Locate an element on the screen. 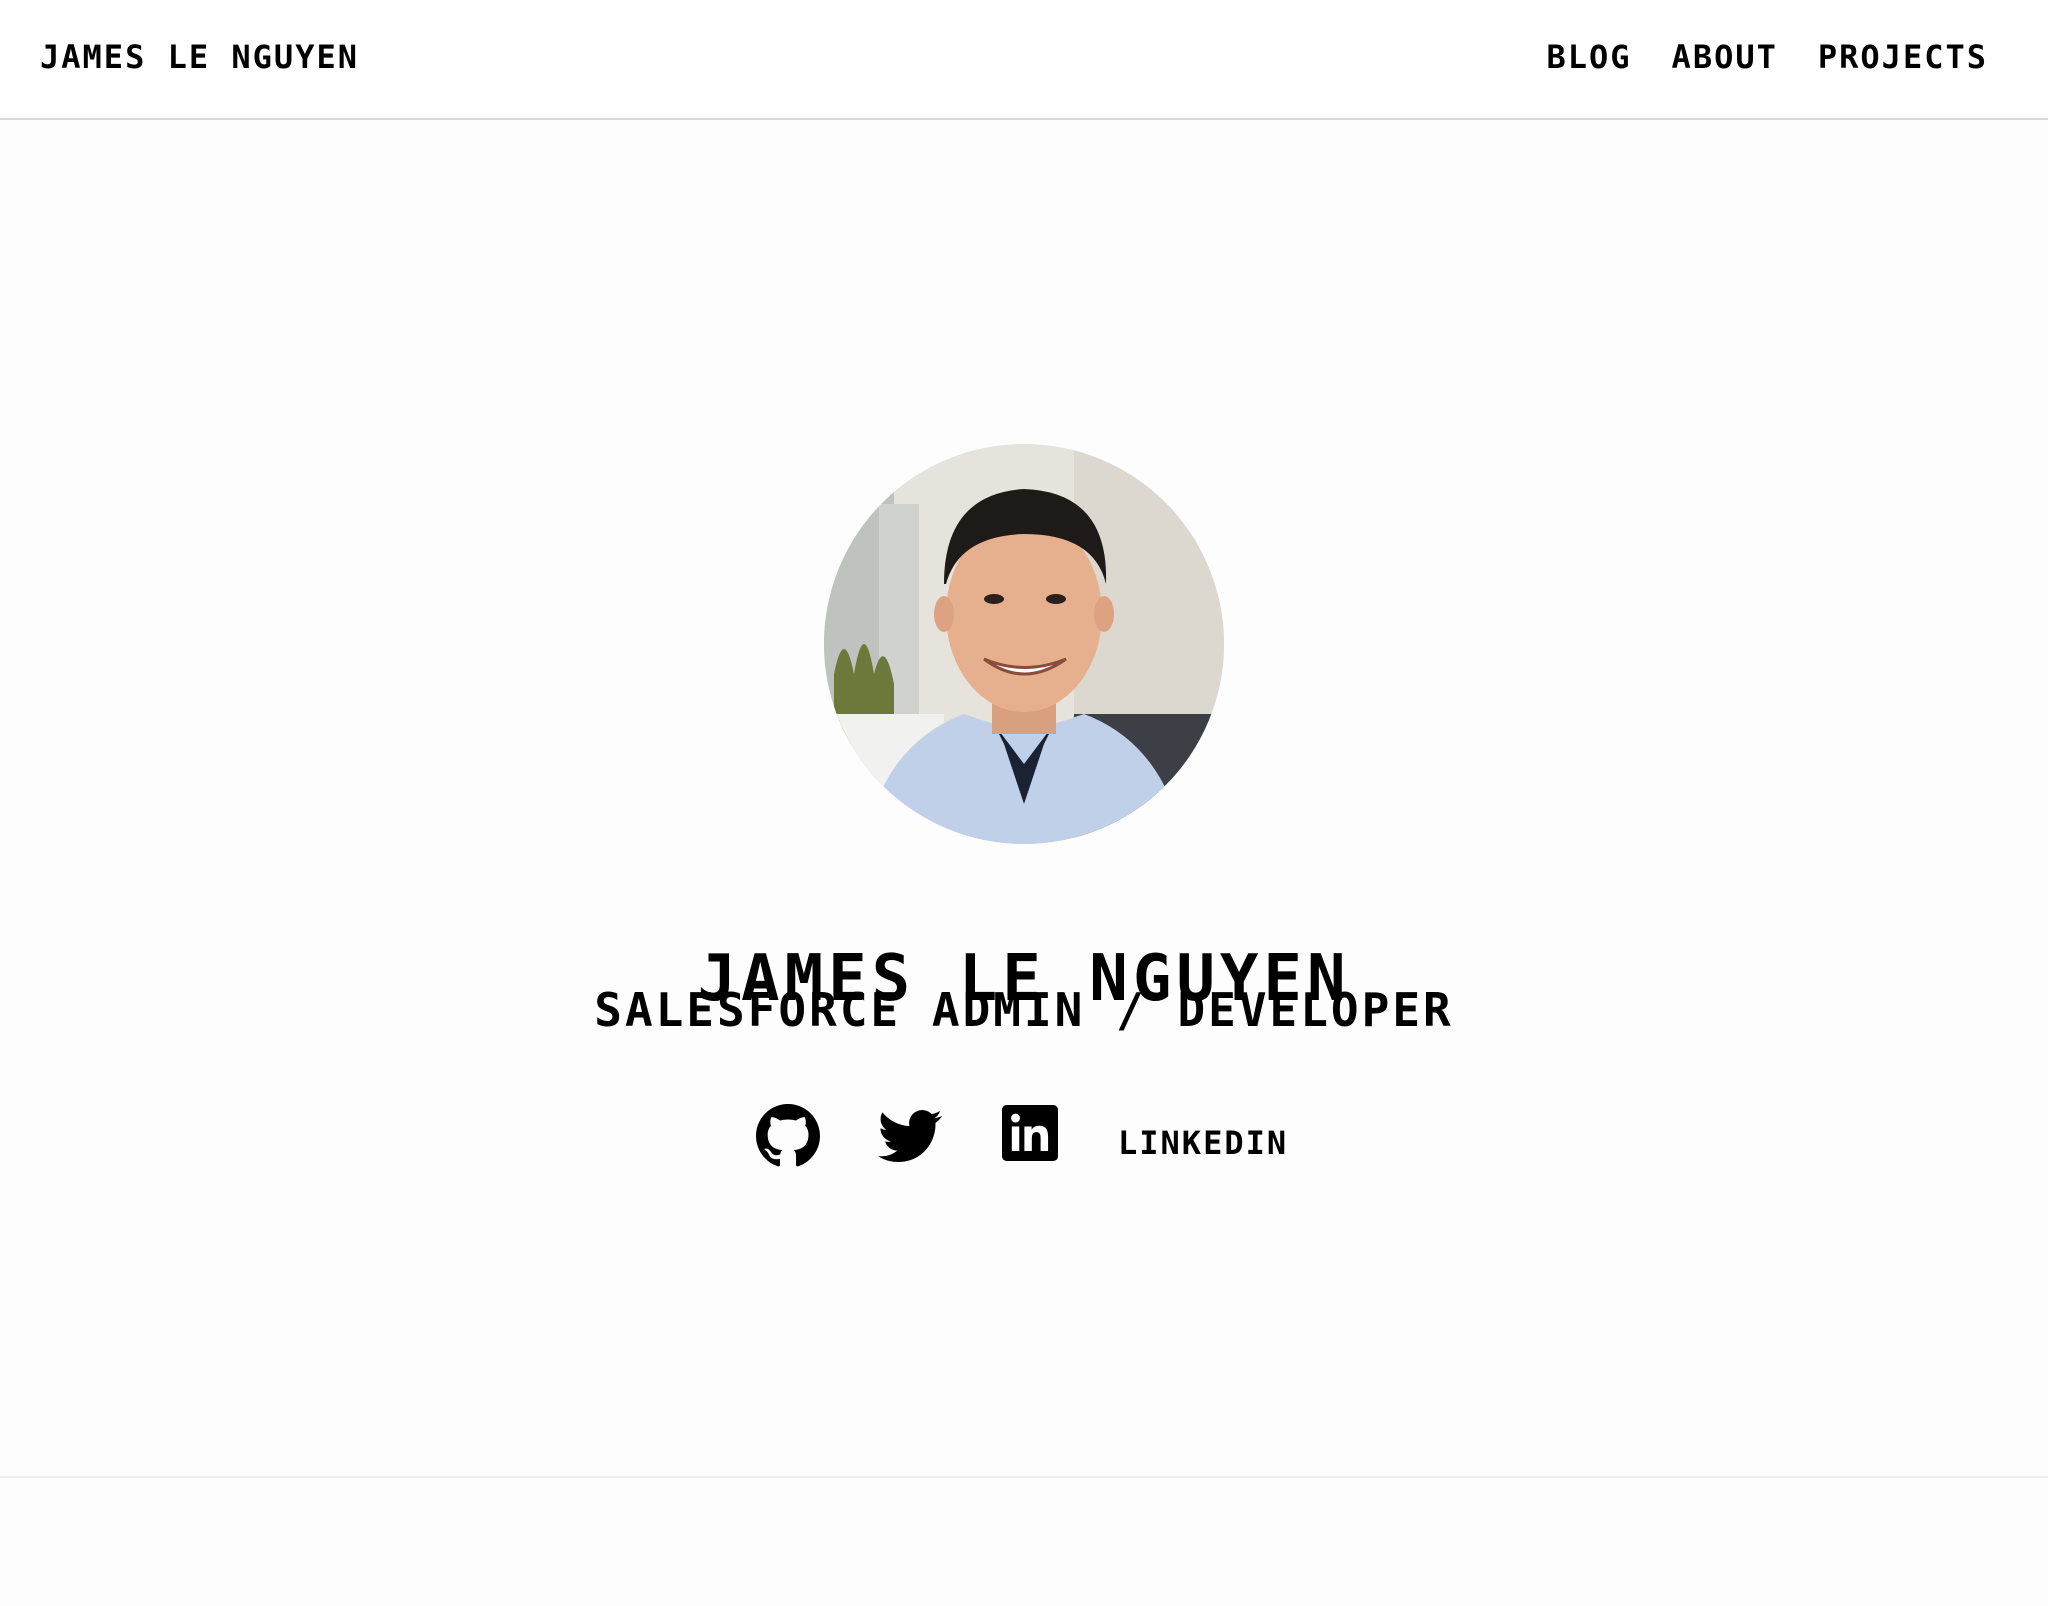 This screenshot has height=1606, width=2048. main-nav: BLOG ABOUT PROJECTS is located at coordinates (1767, 57).